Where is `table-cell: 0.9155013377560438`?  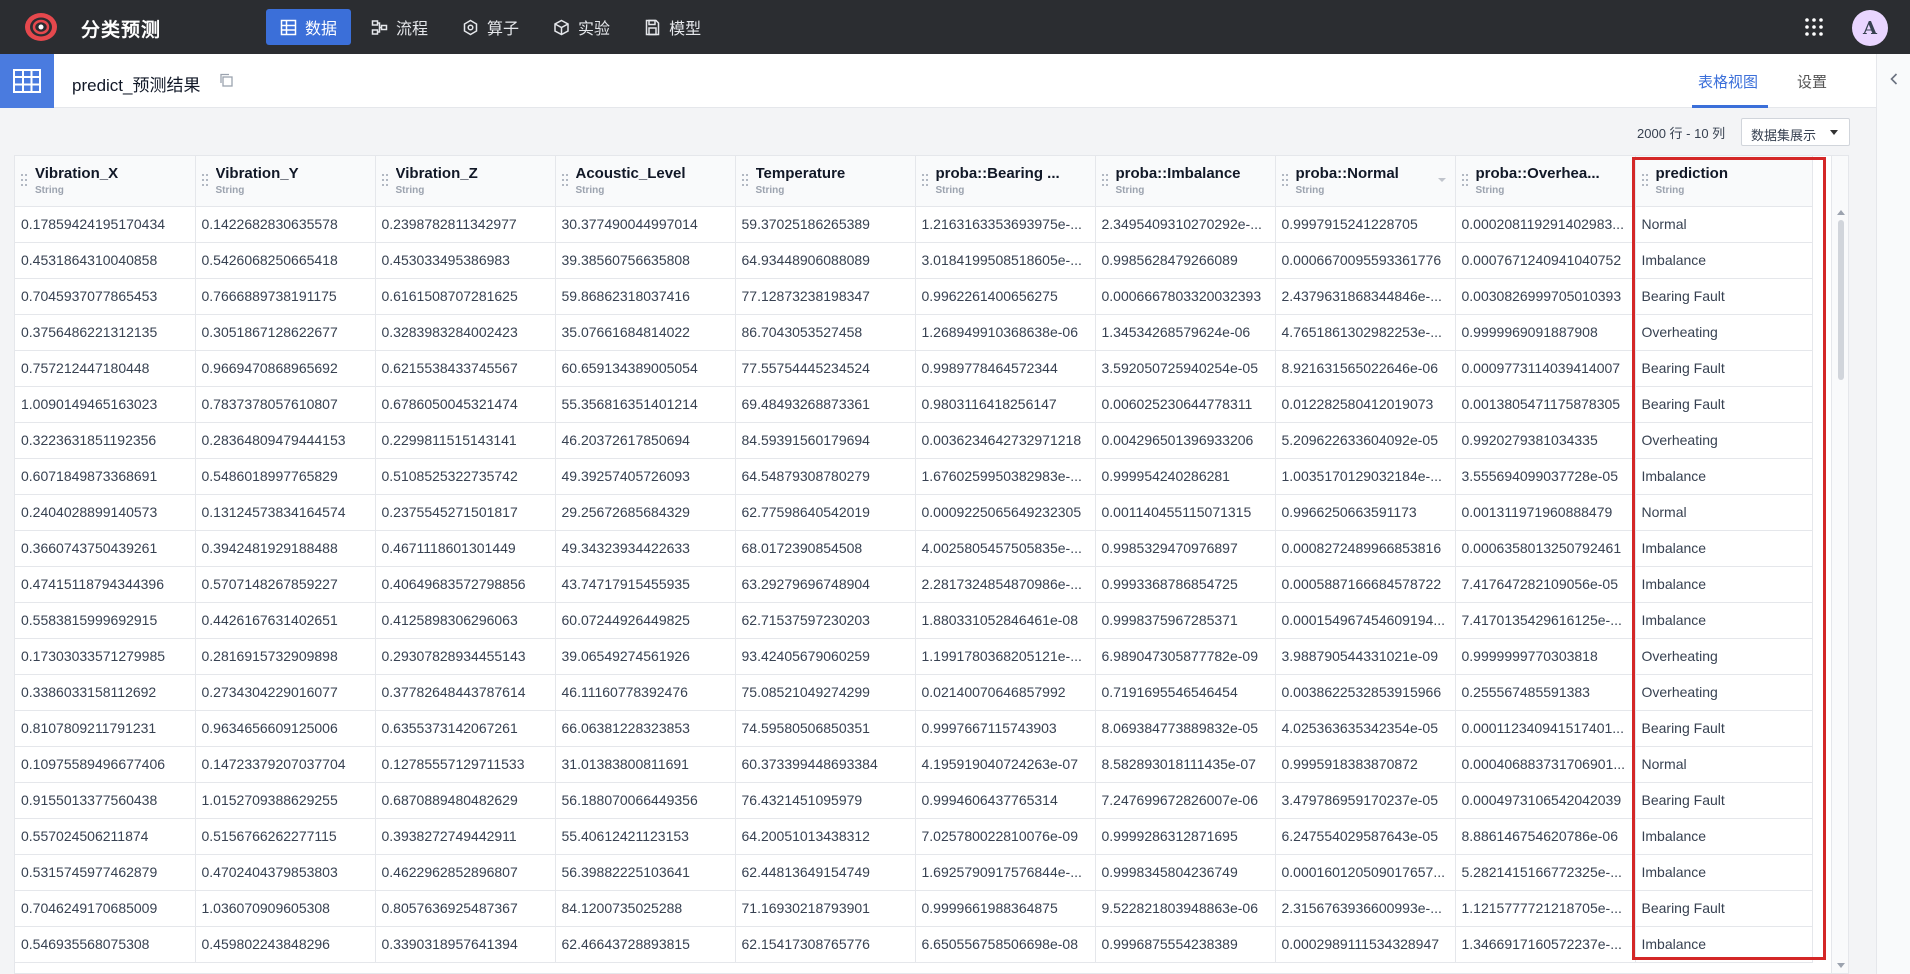 table-cell: 0.9155013377560438 is located at coordinates (105, 800).